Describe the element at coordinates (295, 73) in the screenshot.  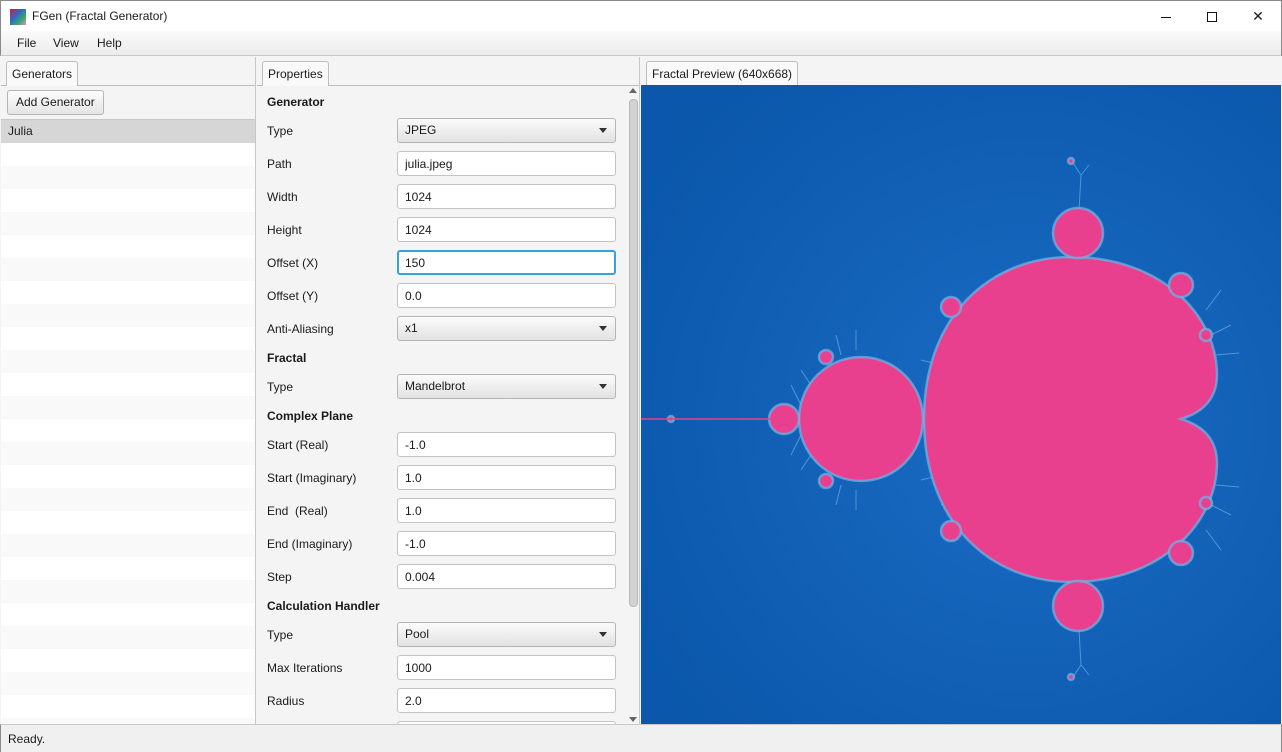
I see `tab-properties: Properties` at that location.